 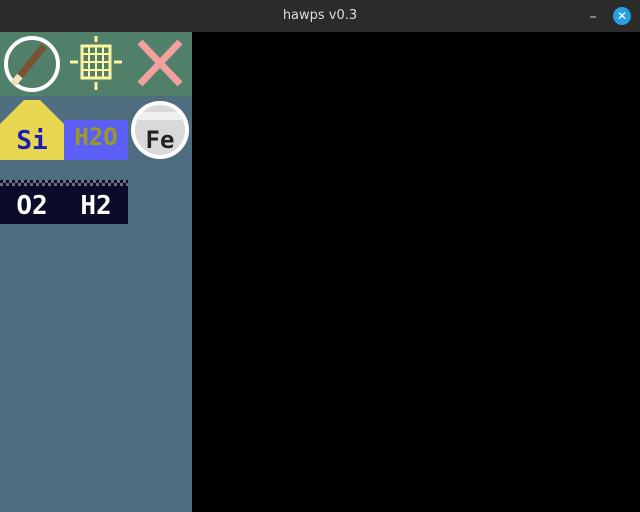 I want to click on element-h2o-label: H2O, so click(x=96, y=137).